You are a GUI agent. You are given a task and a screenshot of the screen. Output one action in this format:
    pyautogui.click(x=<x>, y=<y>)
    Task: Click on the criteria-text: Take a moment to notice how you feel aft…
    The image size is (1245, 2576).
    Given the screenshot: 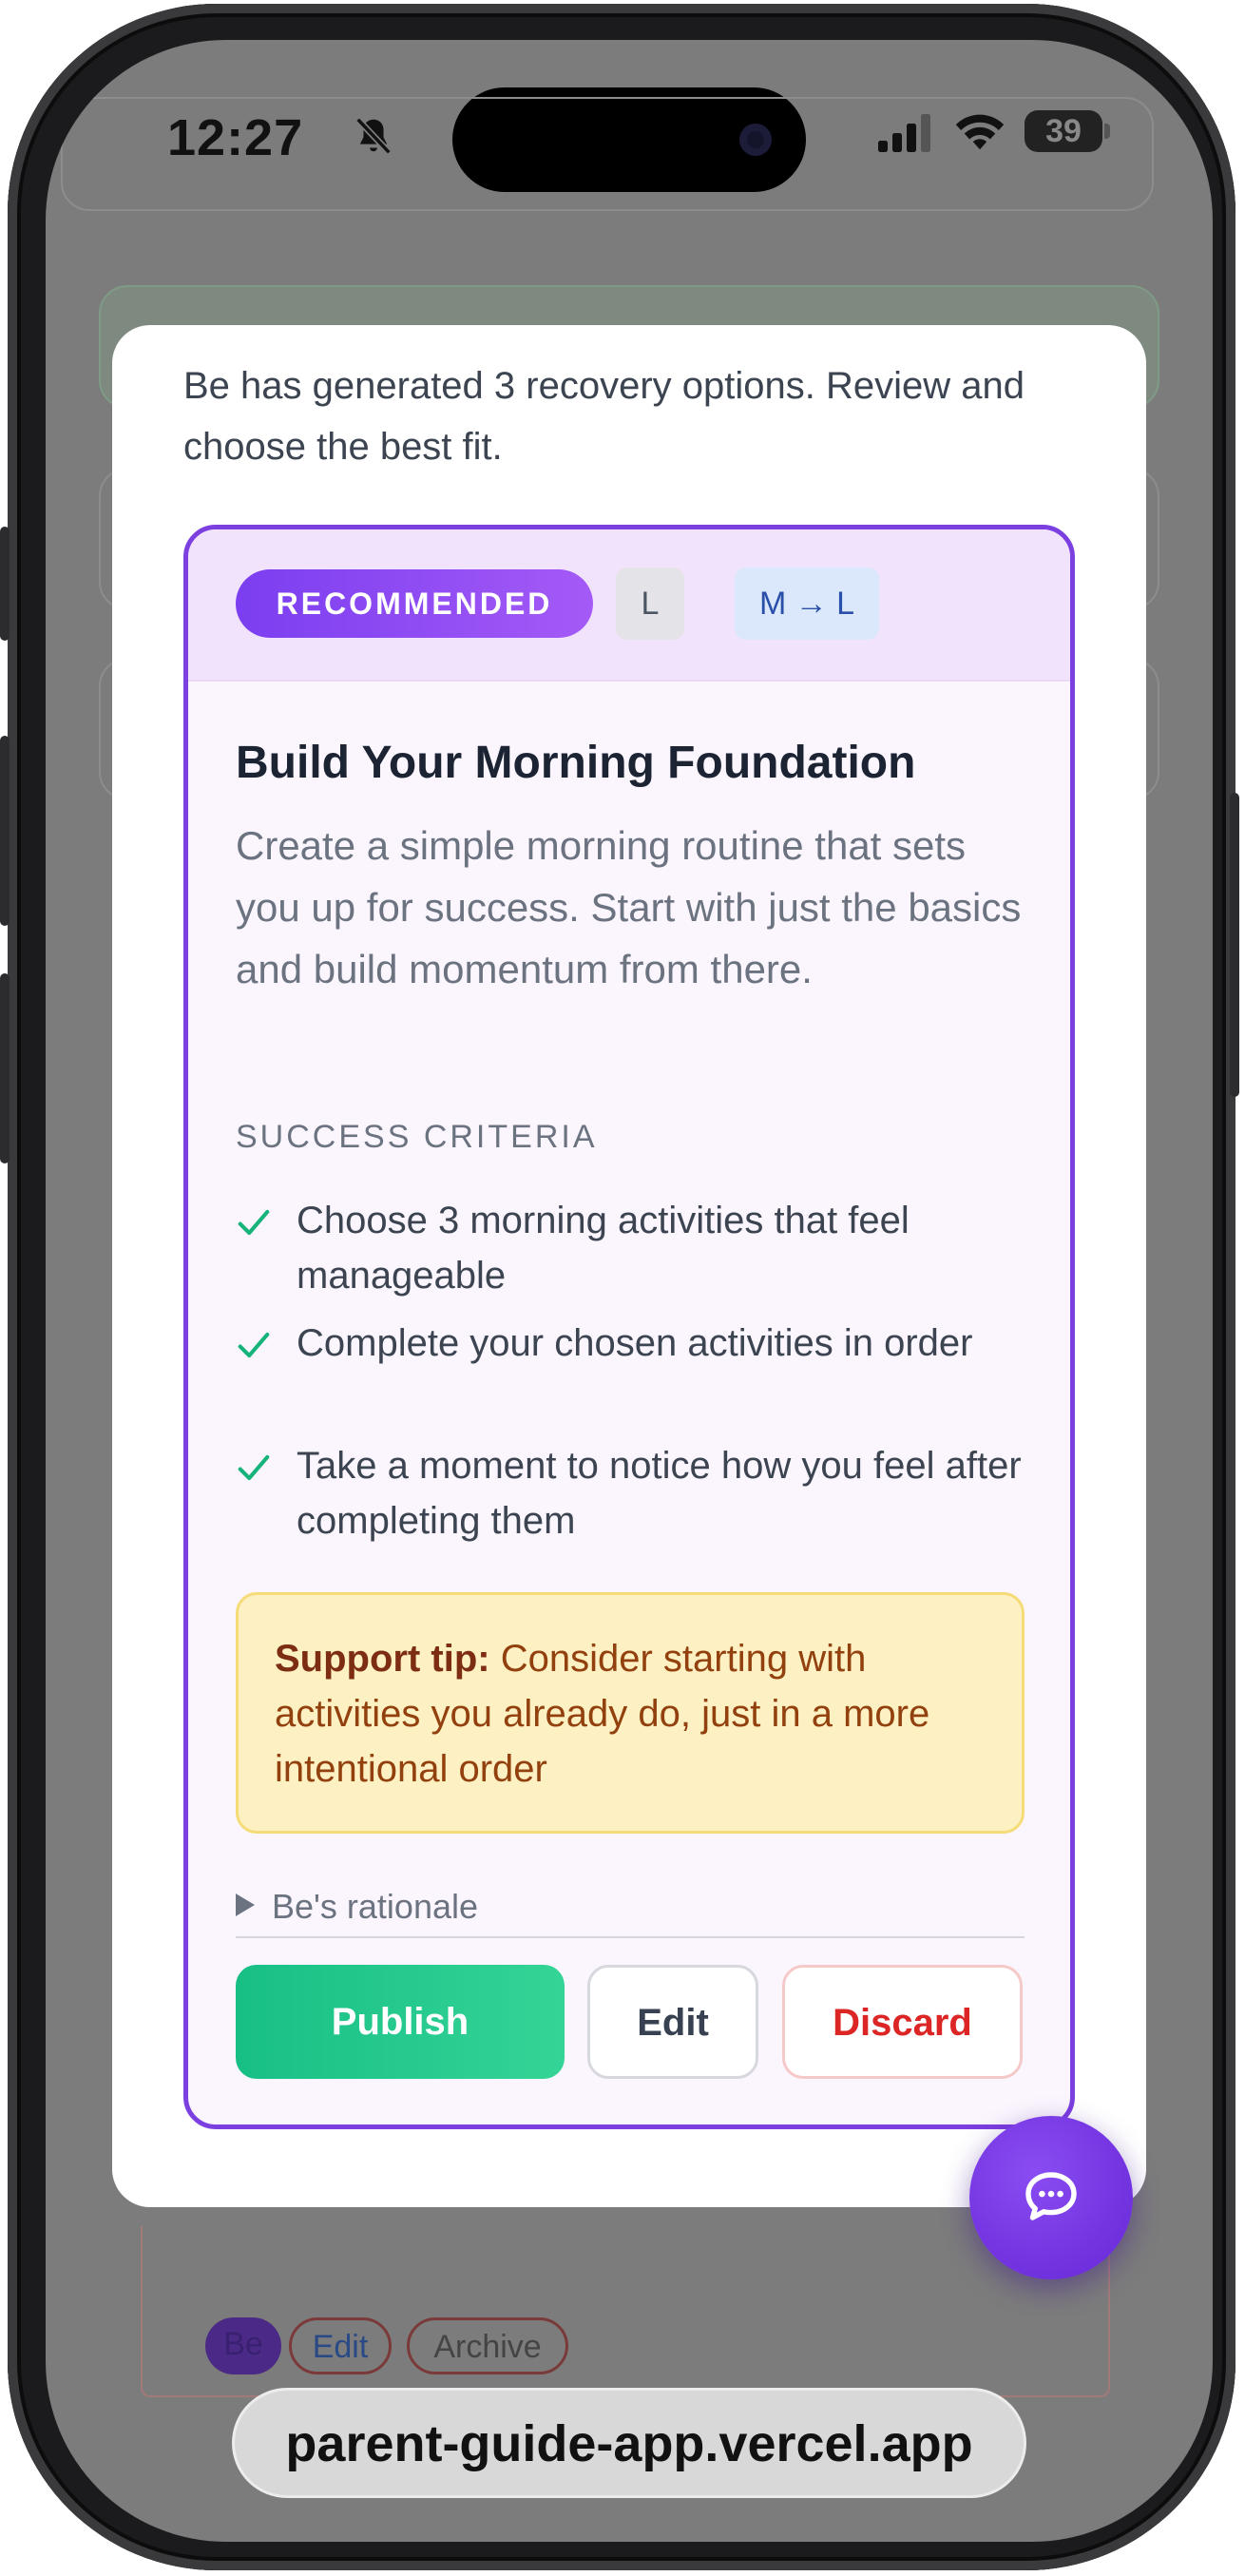 What is the action you would take?
    pyautogui.click(x=659, y=1494)
    